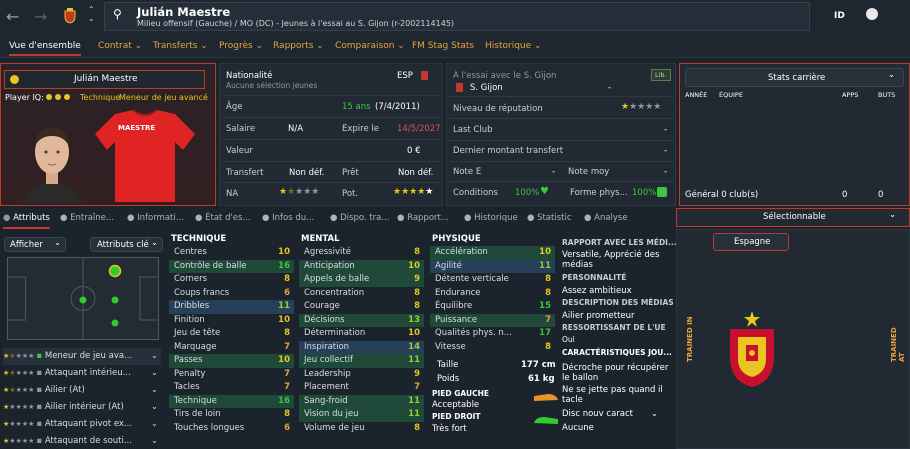 The height and width of the screenshot is (449, 910). What do you see at coordinates (117, 14) in the screenshot?
I see `search-icon: ⚲` at bounding box center [117, 14].